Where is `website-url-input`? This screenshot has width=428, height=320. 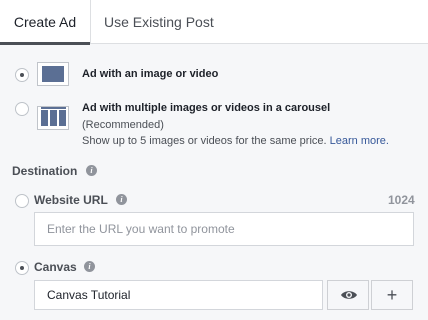
website-url-input is located at coordinates (224, 229).